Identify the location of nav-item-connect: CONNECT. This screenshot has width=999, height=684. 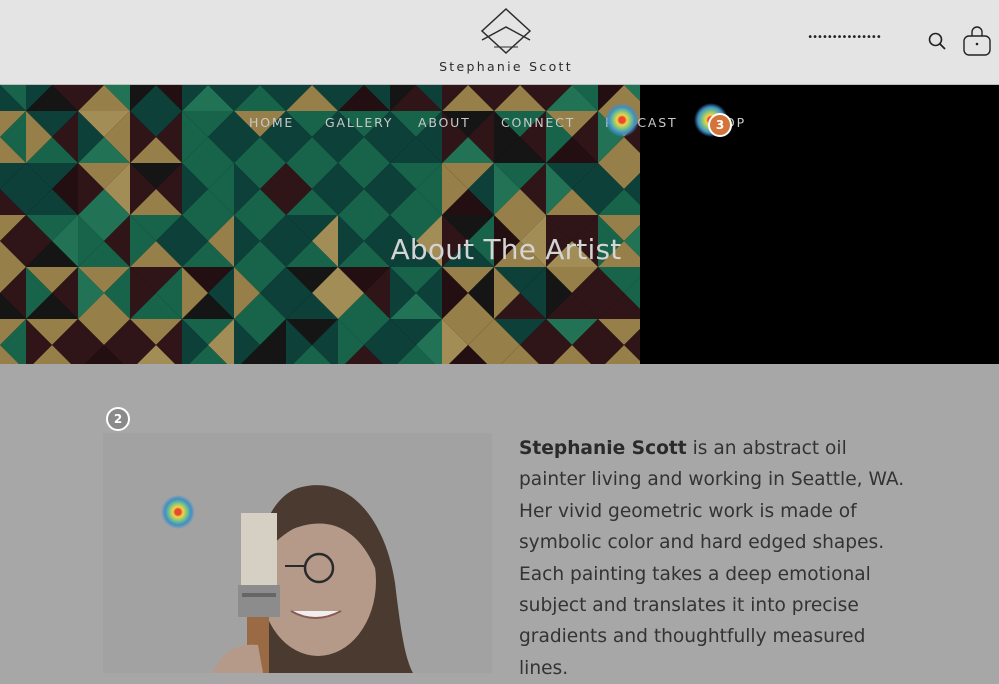
(538, 122).